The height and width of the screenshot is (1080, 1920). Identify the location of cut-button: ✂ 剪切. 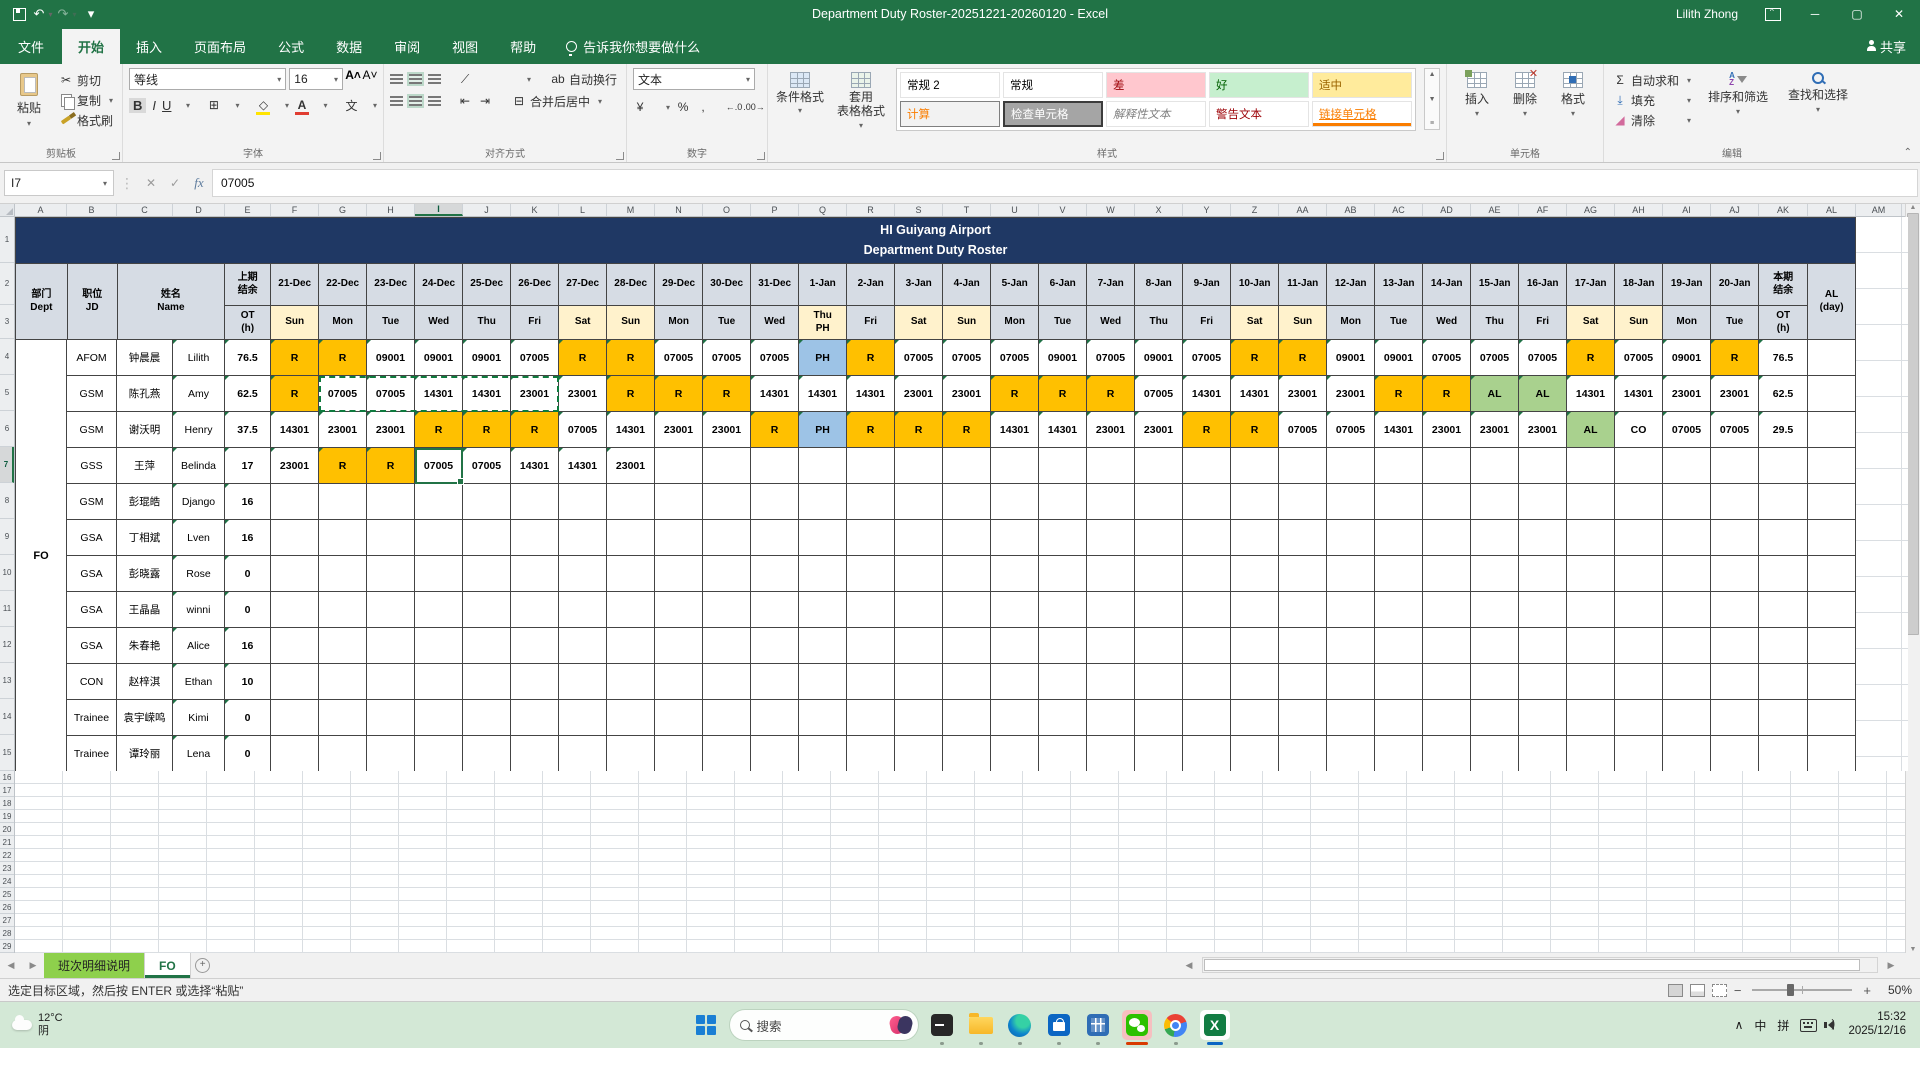
(86, 80).